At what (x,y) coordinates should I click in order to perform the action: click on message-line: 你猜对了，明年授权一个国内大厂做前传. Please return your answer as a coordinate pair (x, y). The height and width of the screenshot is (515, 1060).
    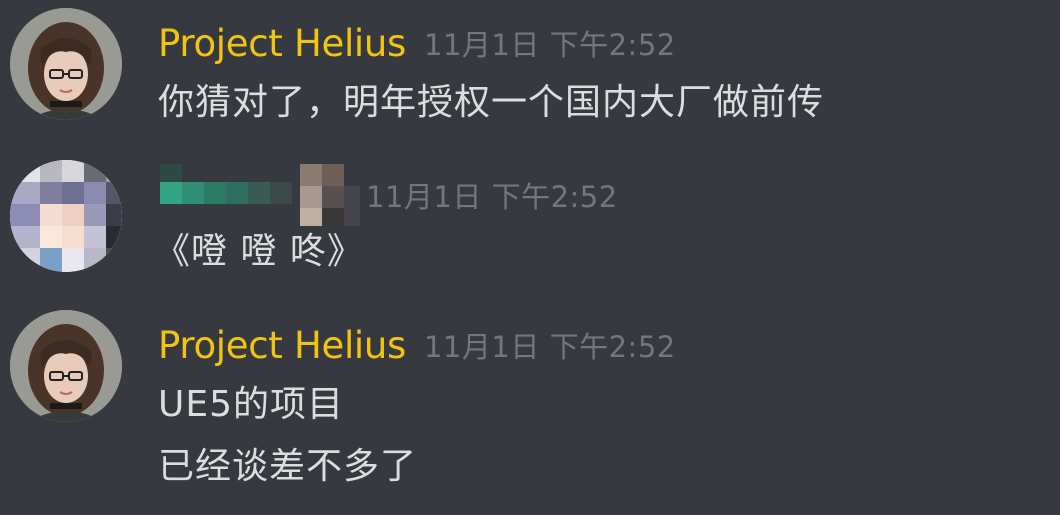
    Looking at the image, I should click on (491, 102).